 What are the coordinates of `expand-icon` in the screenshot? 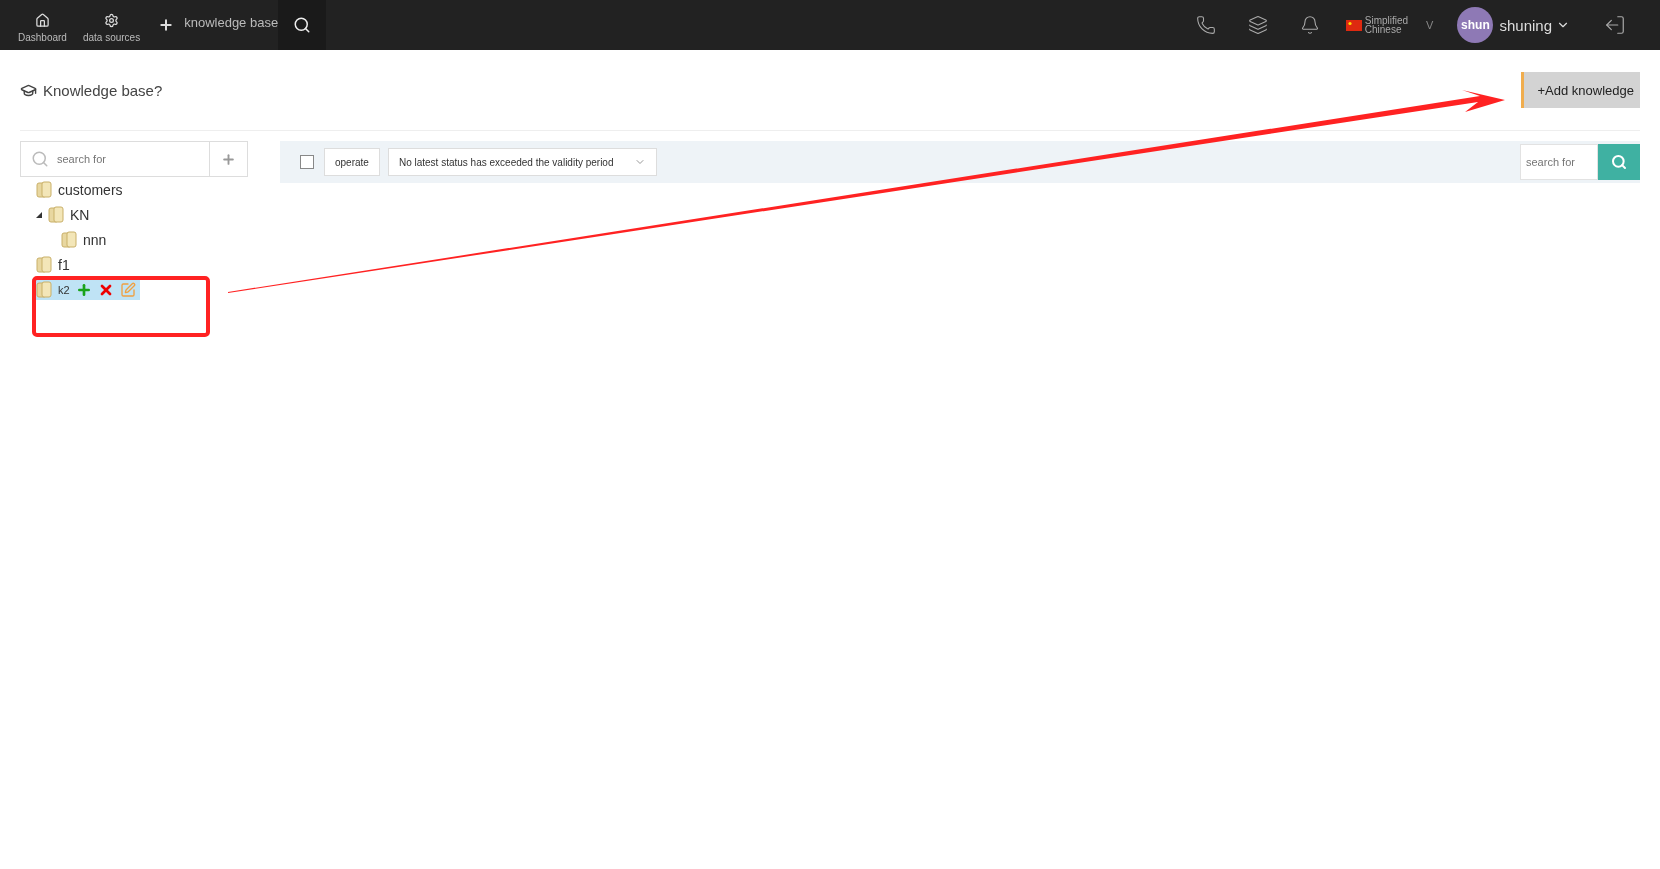 It's located at (39, 214).